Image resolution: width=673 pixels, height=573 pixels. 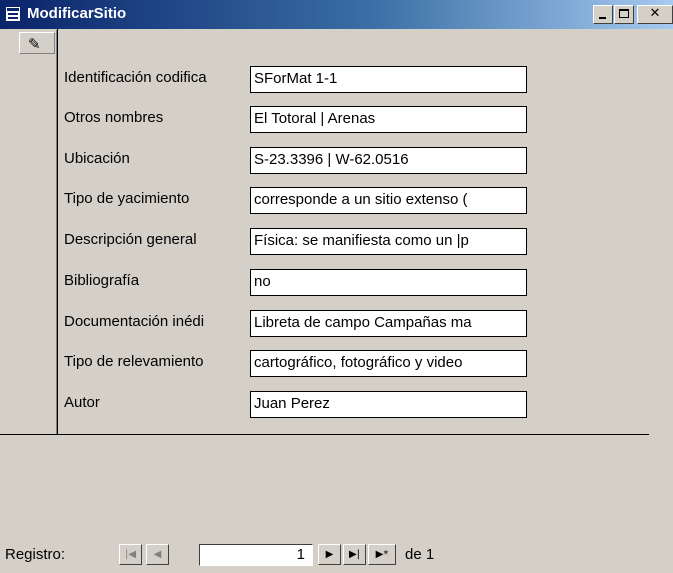 I want to click on next-record-button: ▶, so click(x=329, y=554).